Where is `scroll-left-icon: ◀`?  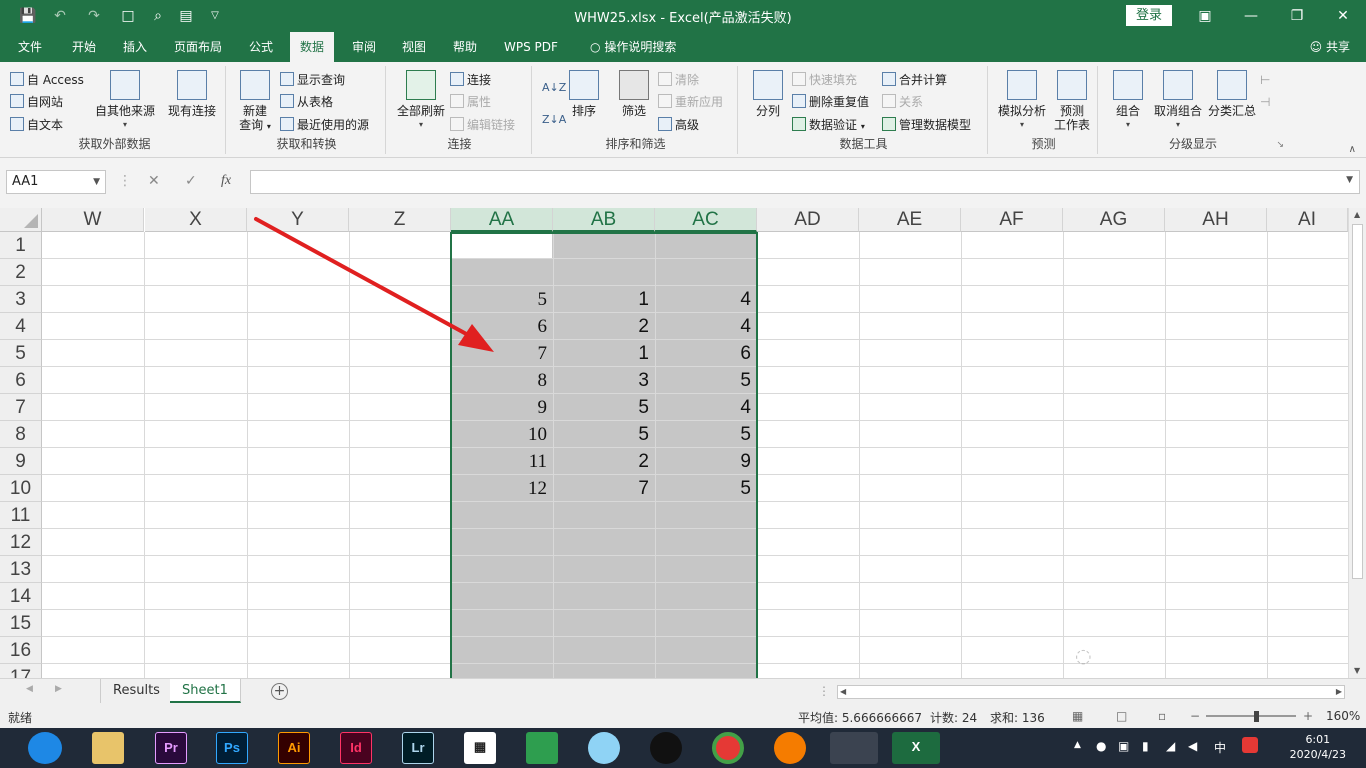 scroll-left-icon: ◀ is located at coordinates (843, 691).